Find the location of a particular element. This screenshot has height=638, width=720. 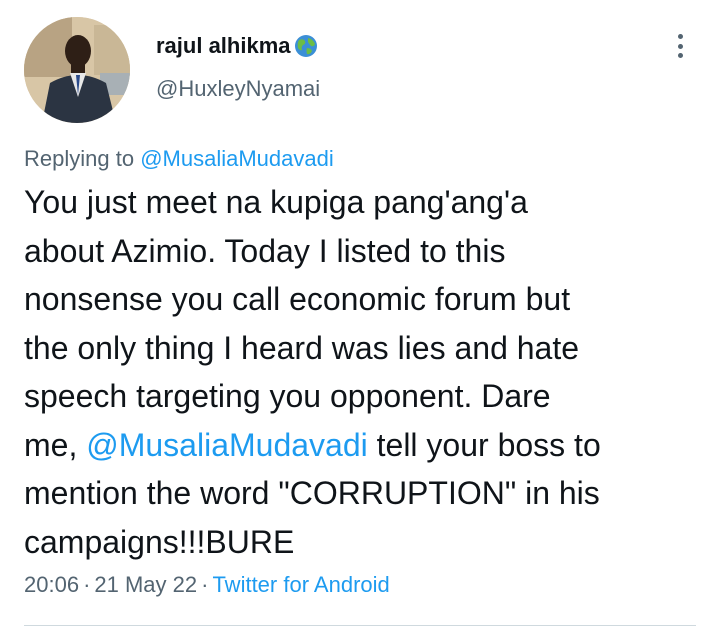

tweet-line: You just meet na kupiga pang'ang'a is located at coordinates (276, 202).